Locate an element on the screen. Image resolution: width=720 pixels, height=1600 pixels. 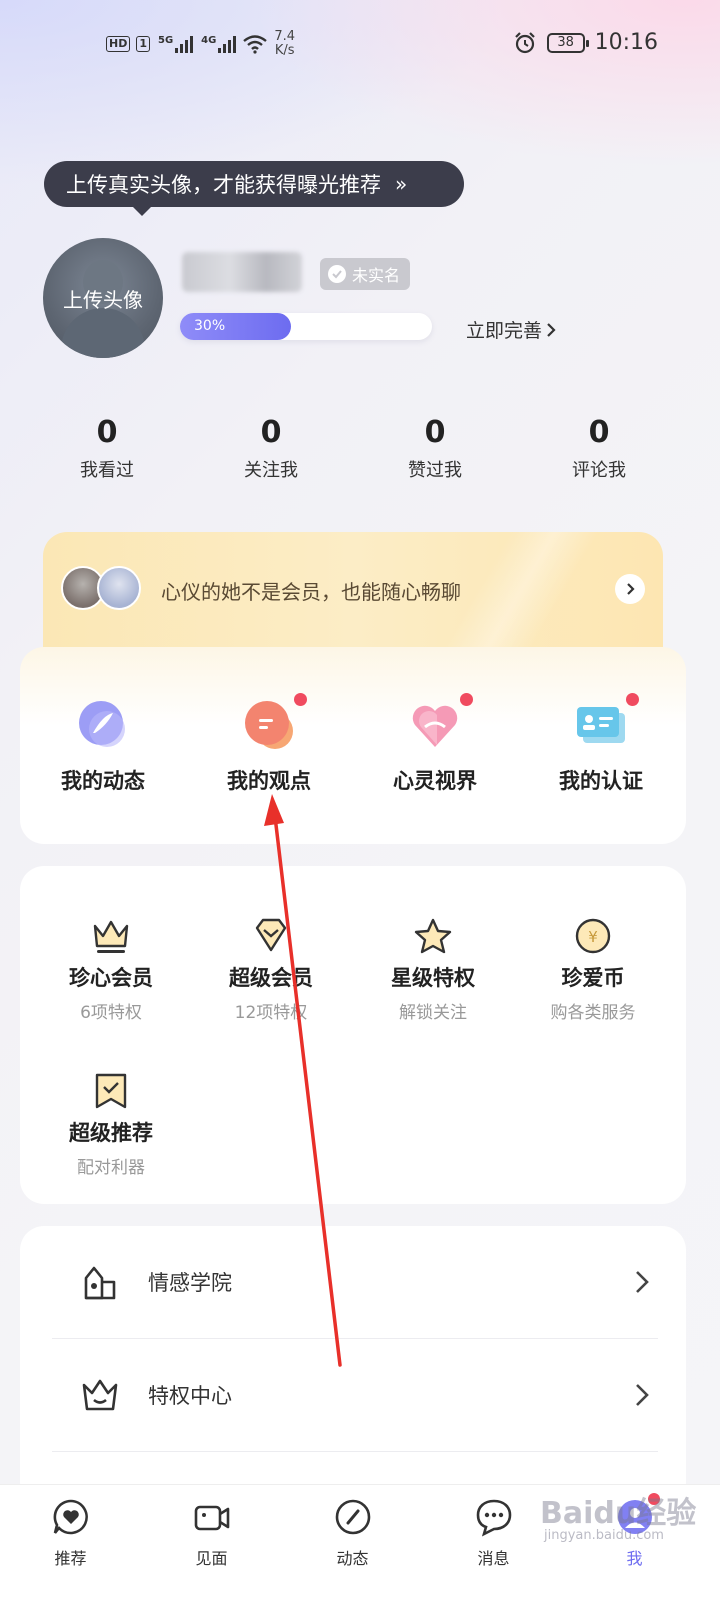
baidu-watermark-url: jingyan.baidu.com is located at coordinates (604, 1535).